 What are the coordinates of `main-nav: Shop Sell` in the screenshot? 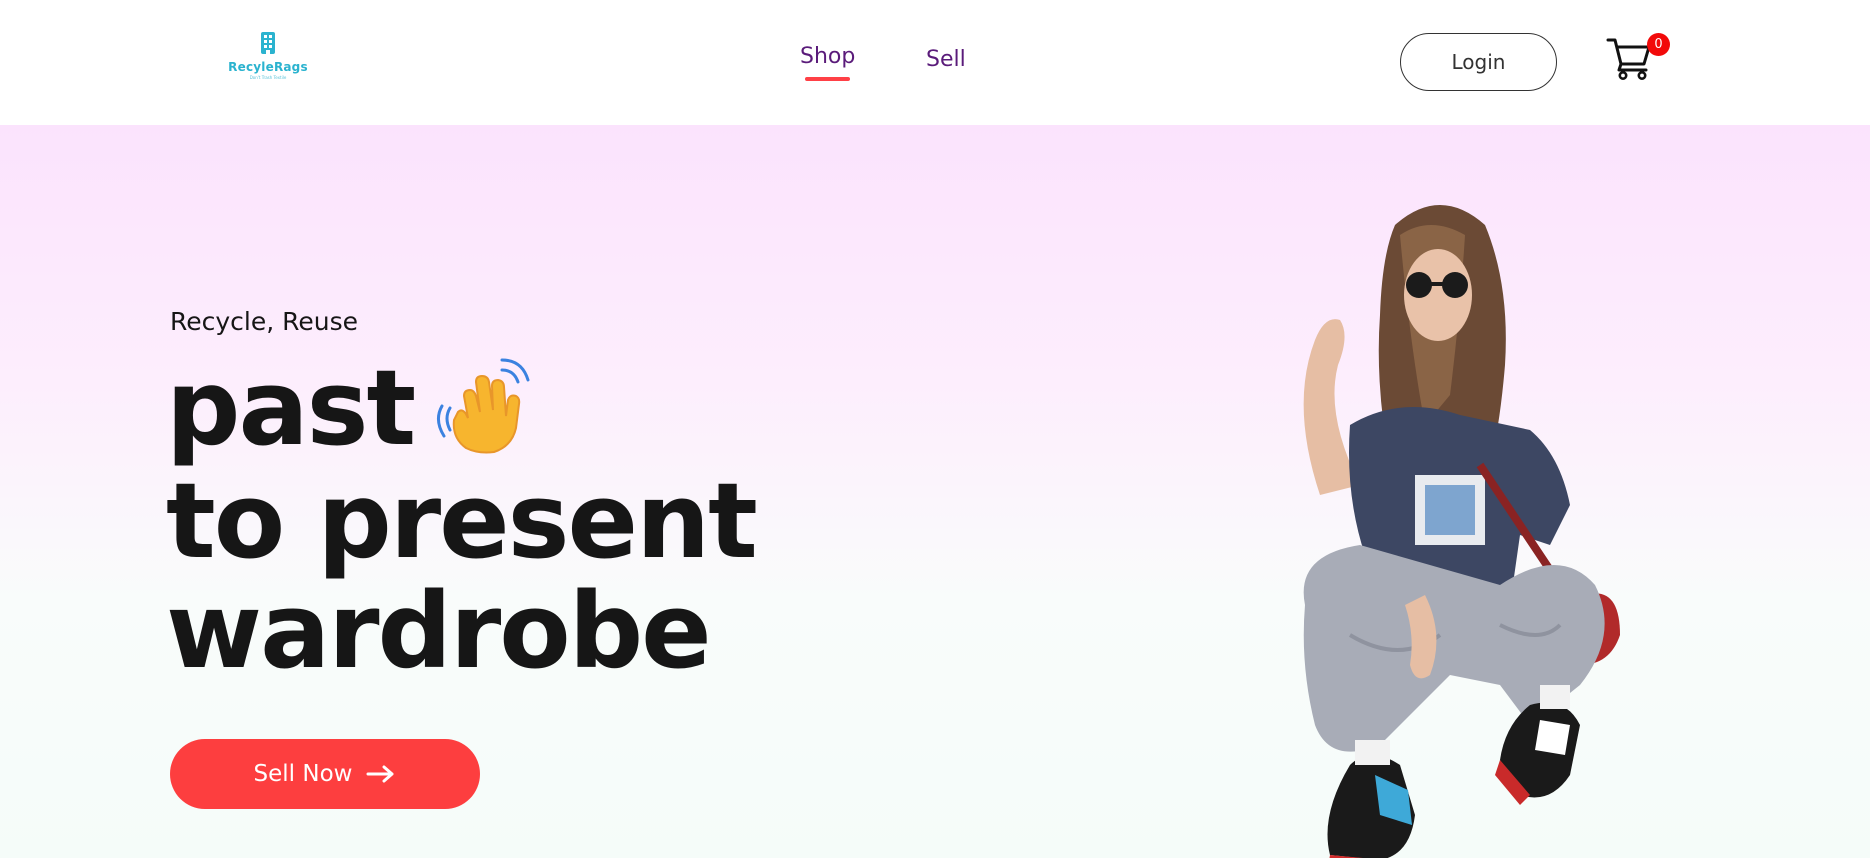 It's located at (935, 65).